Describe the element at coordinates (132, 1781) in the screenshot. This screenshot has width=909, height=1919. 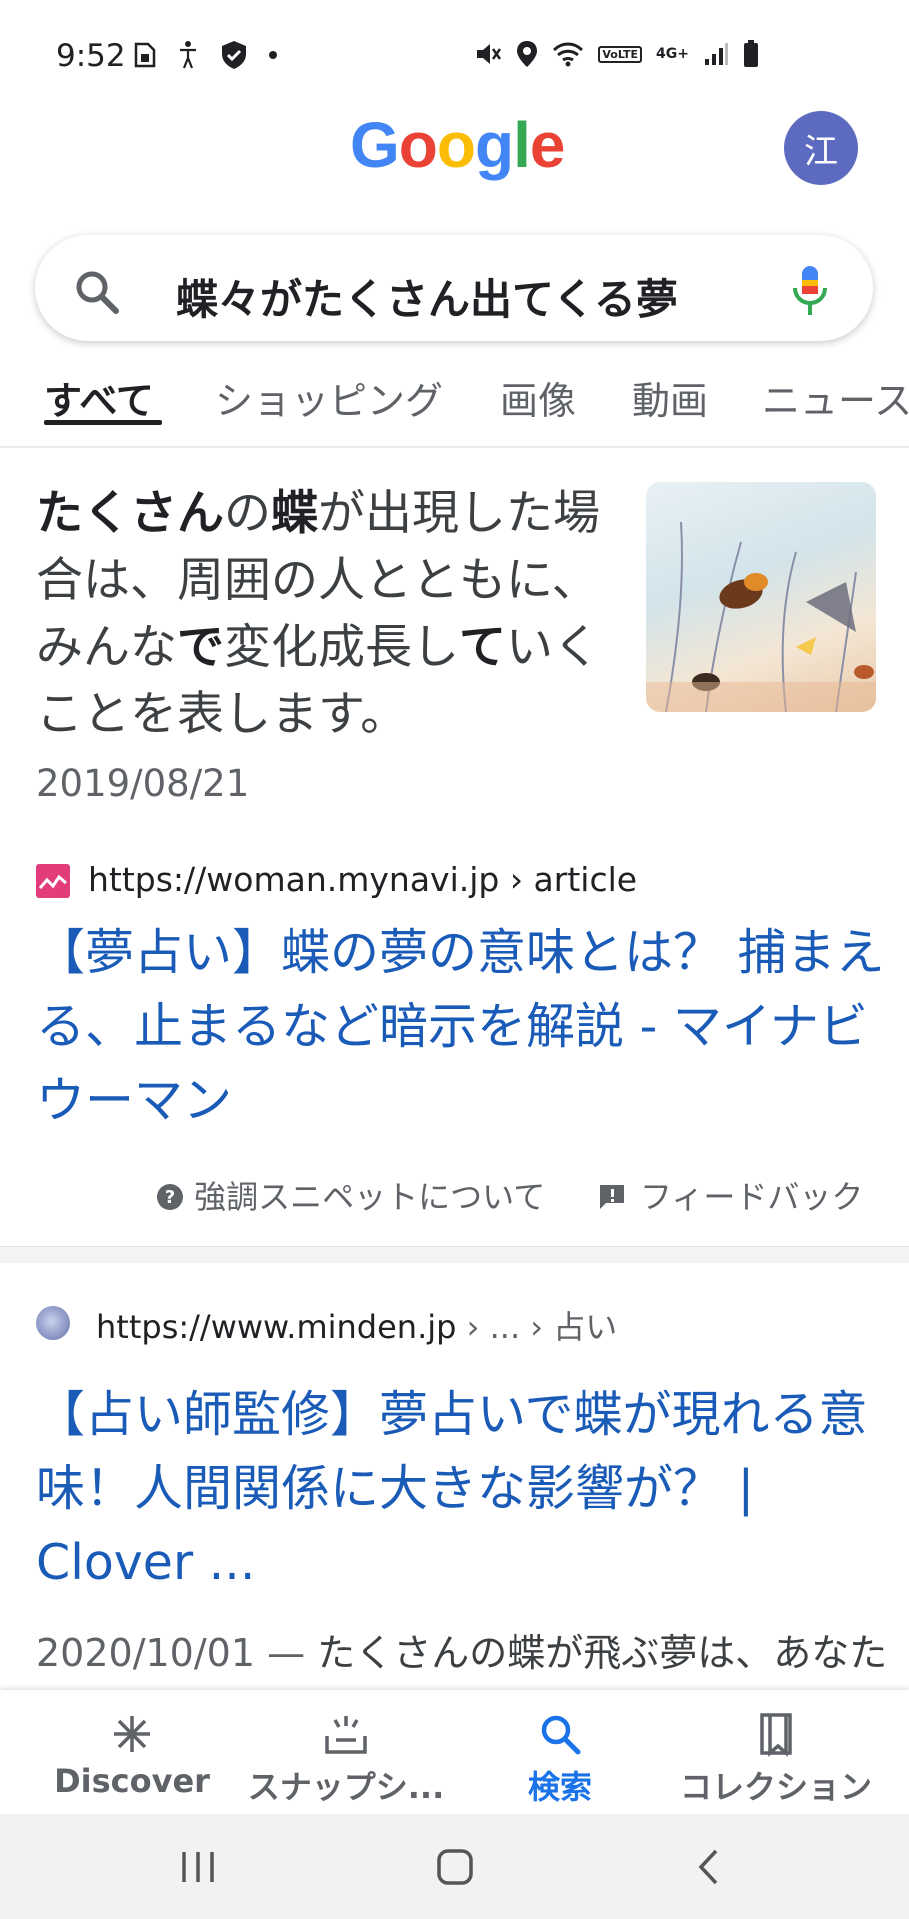
I see `nav-discover-label: Discover` at that location.